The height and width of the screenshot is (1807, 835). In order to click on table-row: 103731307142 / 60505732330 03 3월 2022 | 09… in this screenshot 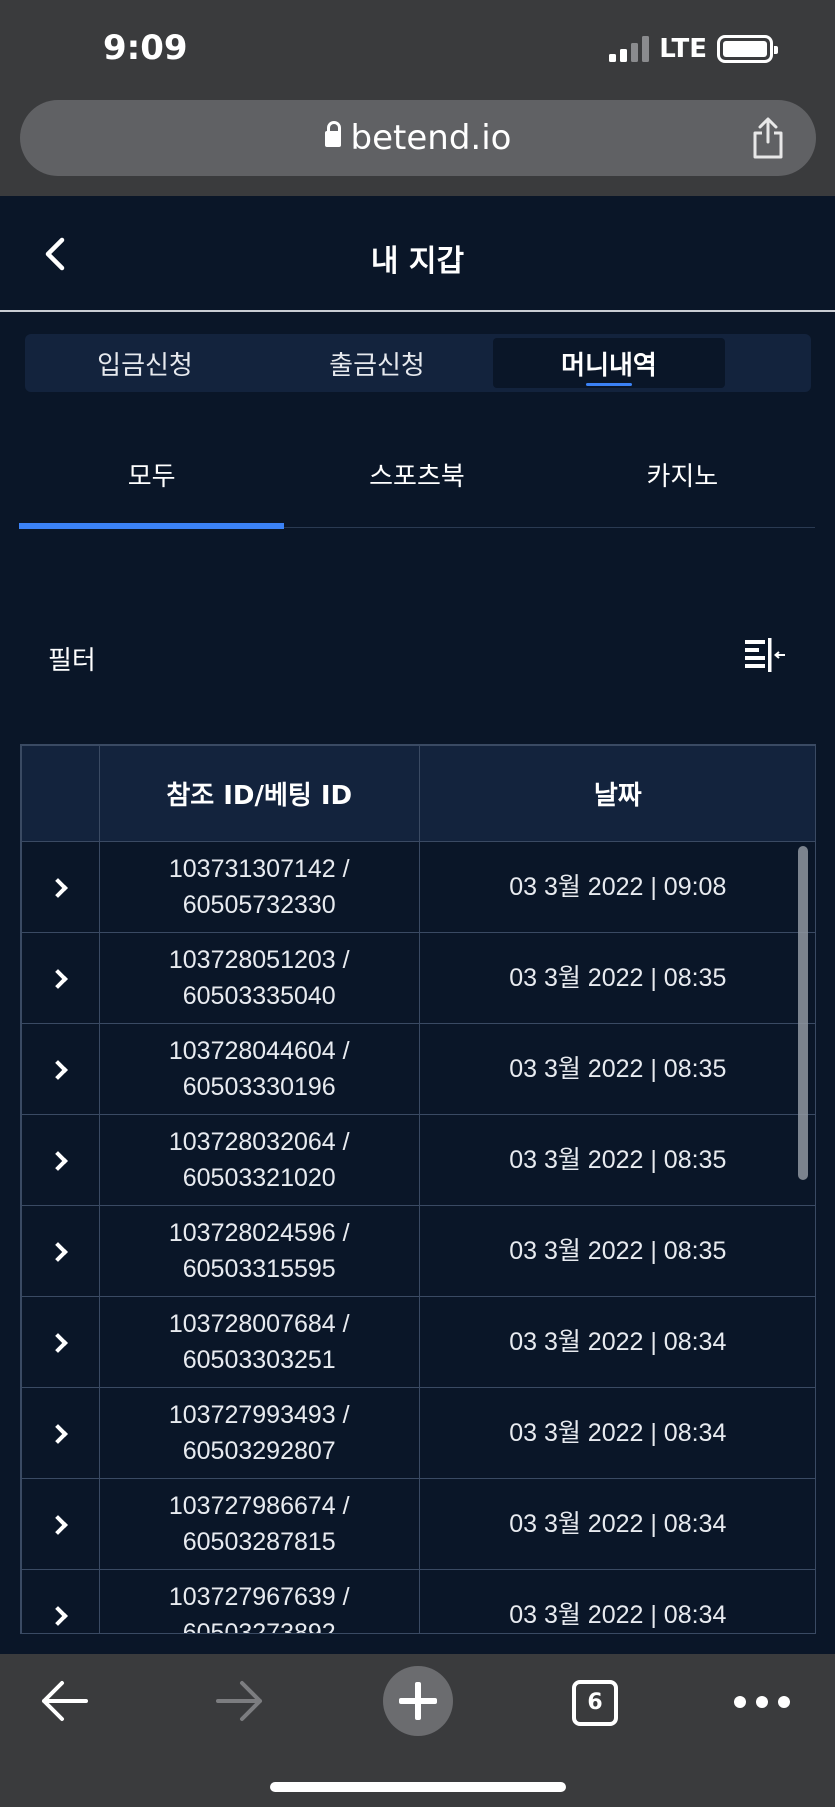, I will do `click(418, 887)`.